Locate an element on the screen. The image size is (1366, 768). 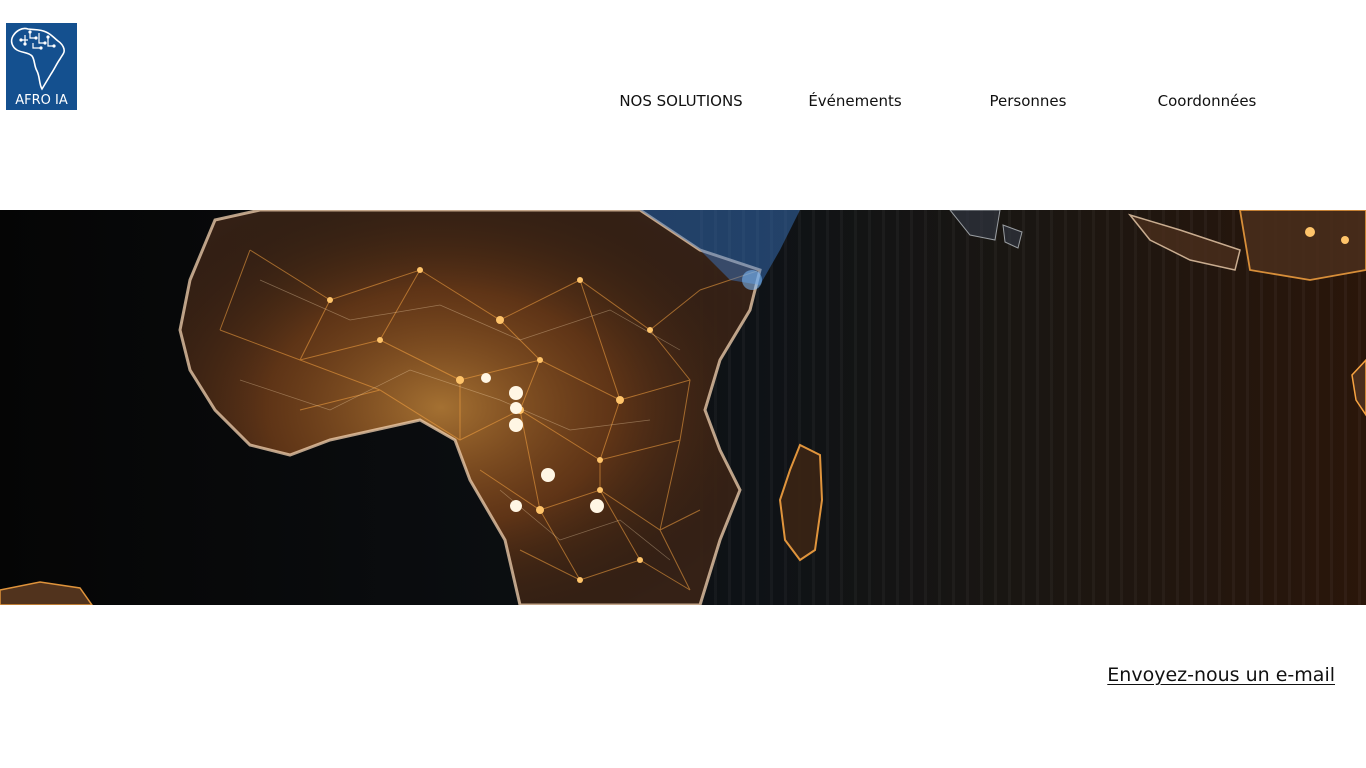
nav-item-solutions: NOS SOLUTIONS is located at coordinates (681, 101).